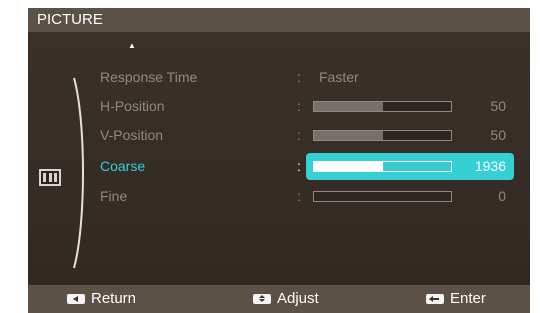  I want to click on h-position-slider, so click(382, 106).